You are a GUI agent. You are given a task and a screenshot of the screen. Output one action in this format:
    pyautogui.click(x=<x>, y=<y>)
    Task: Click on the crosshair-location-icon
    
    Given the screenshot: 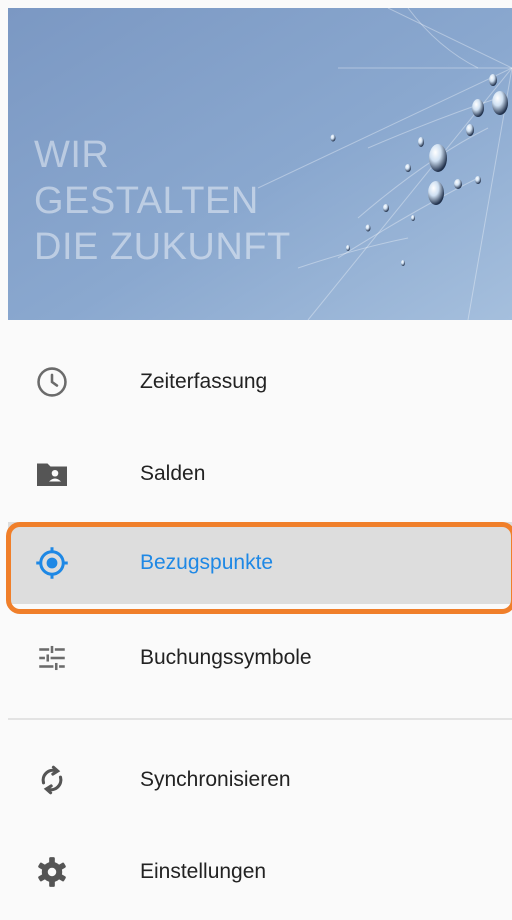 What is the action you would take?
    pyautogui.click(x=52, y=563)
    